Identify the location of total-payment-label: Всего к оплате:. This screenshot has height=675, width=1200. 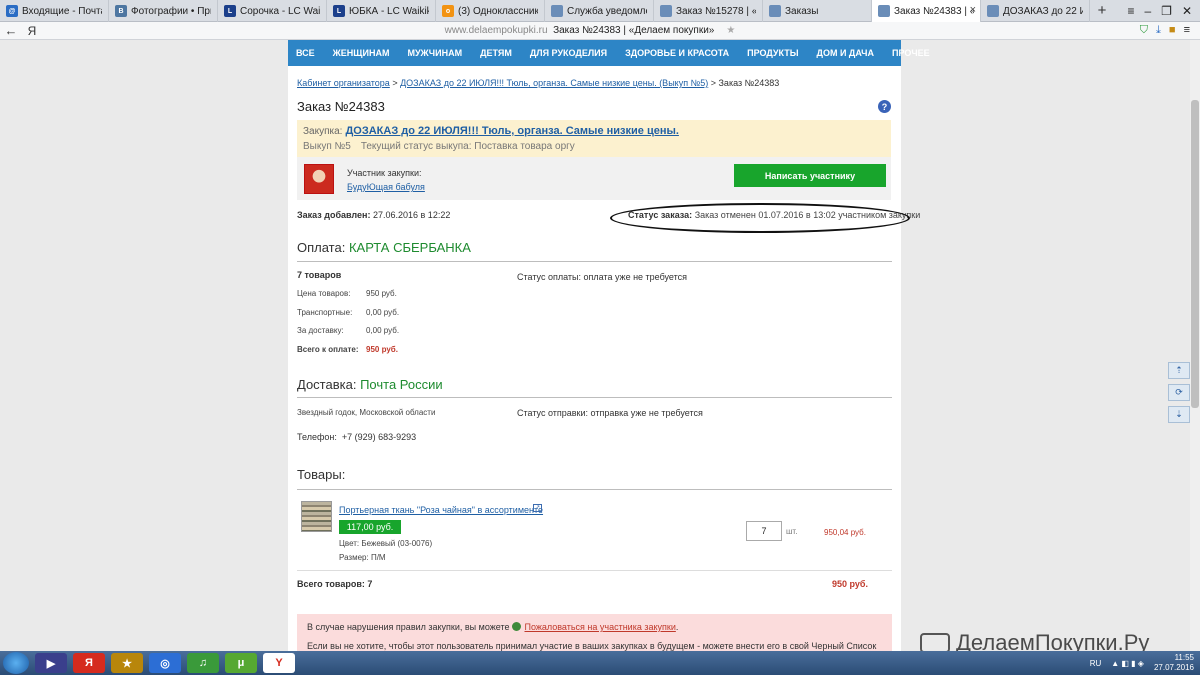
(328, 349).